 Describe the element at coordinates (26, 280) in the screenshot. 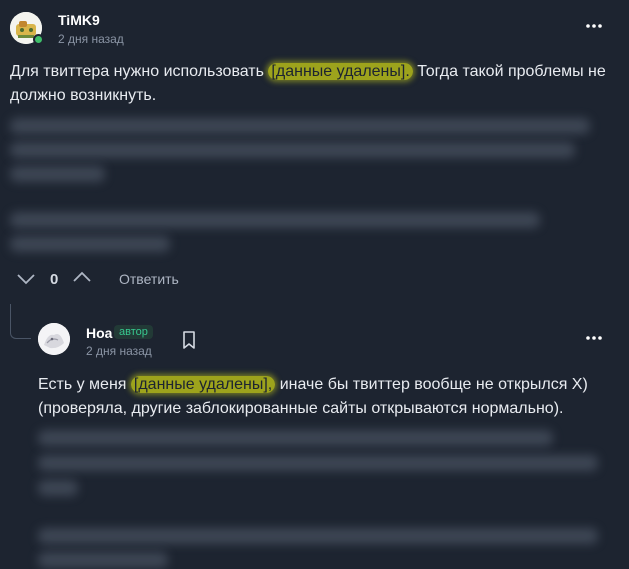

I see `chevron-down-icon` at that location.